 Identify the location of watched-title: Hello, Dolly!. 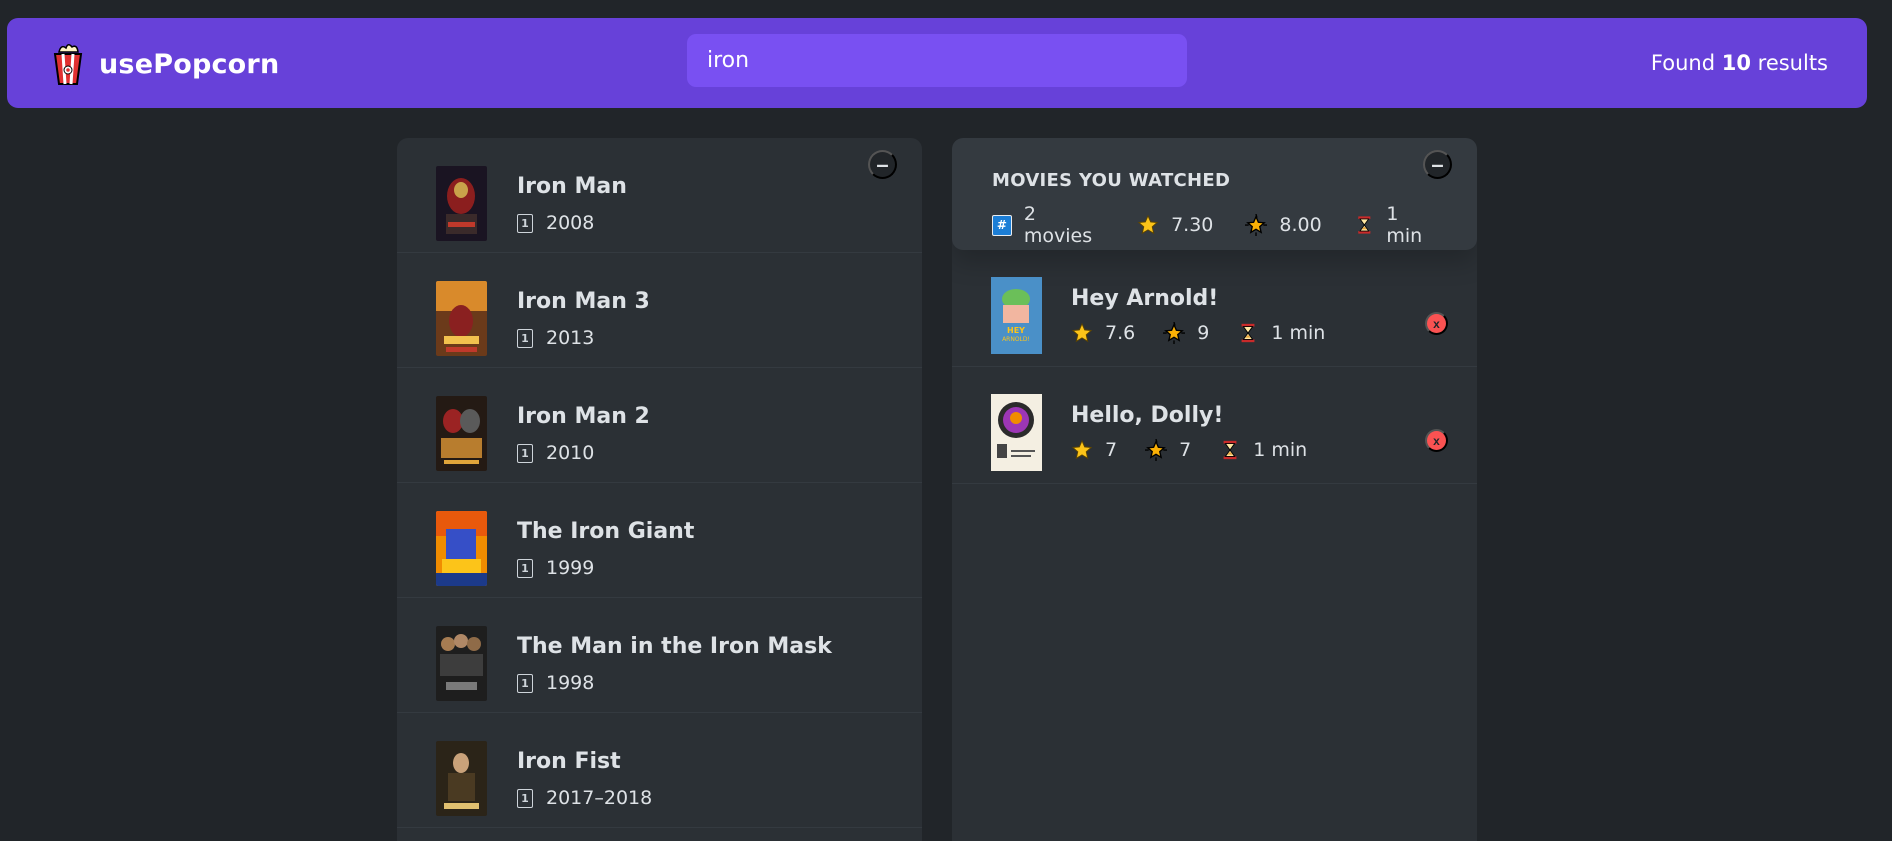
(1147, 415).